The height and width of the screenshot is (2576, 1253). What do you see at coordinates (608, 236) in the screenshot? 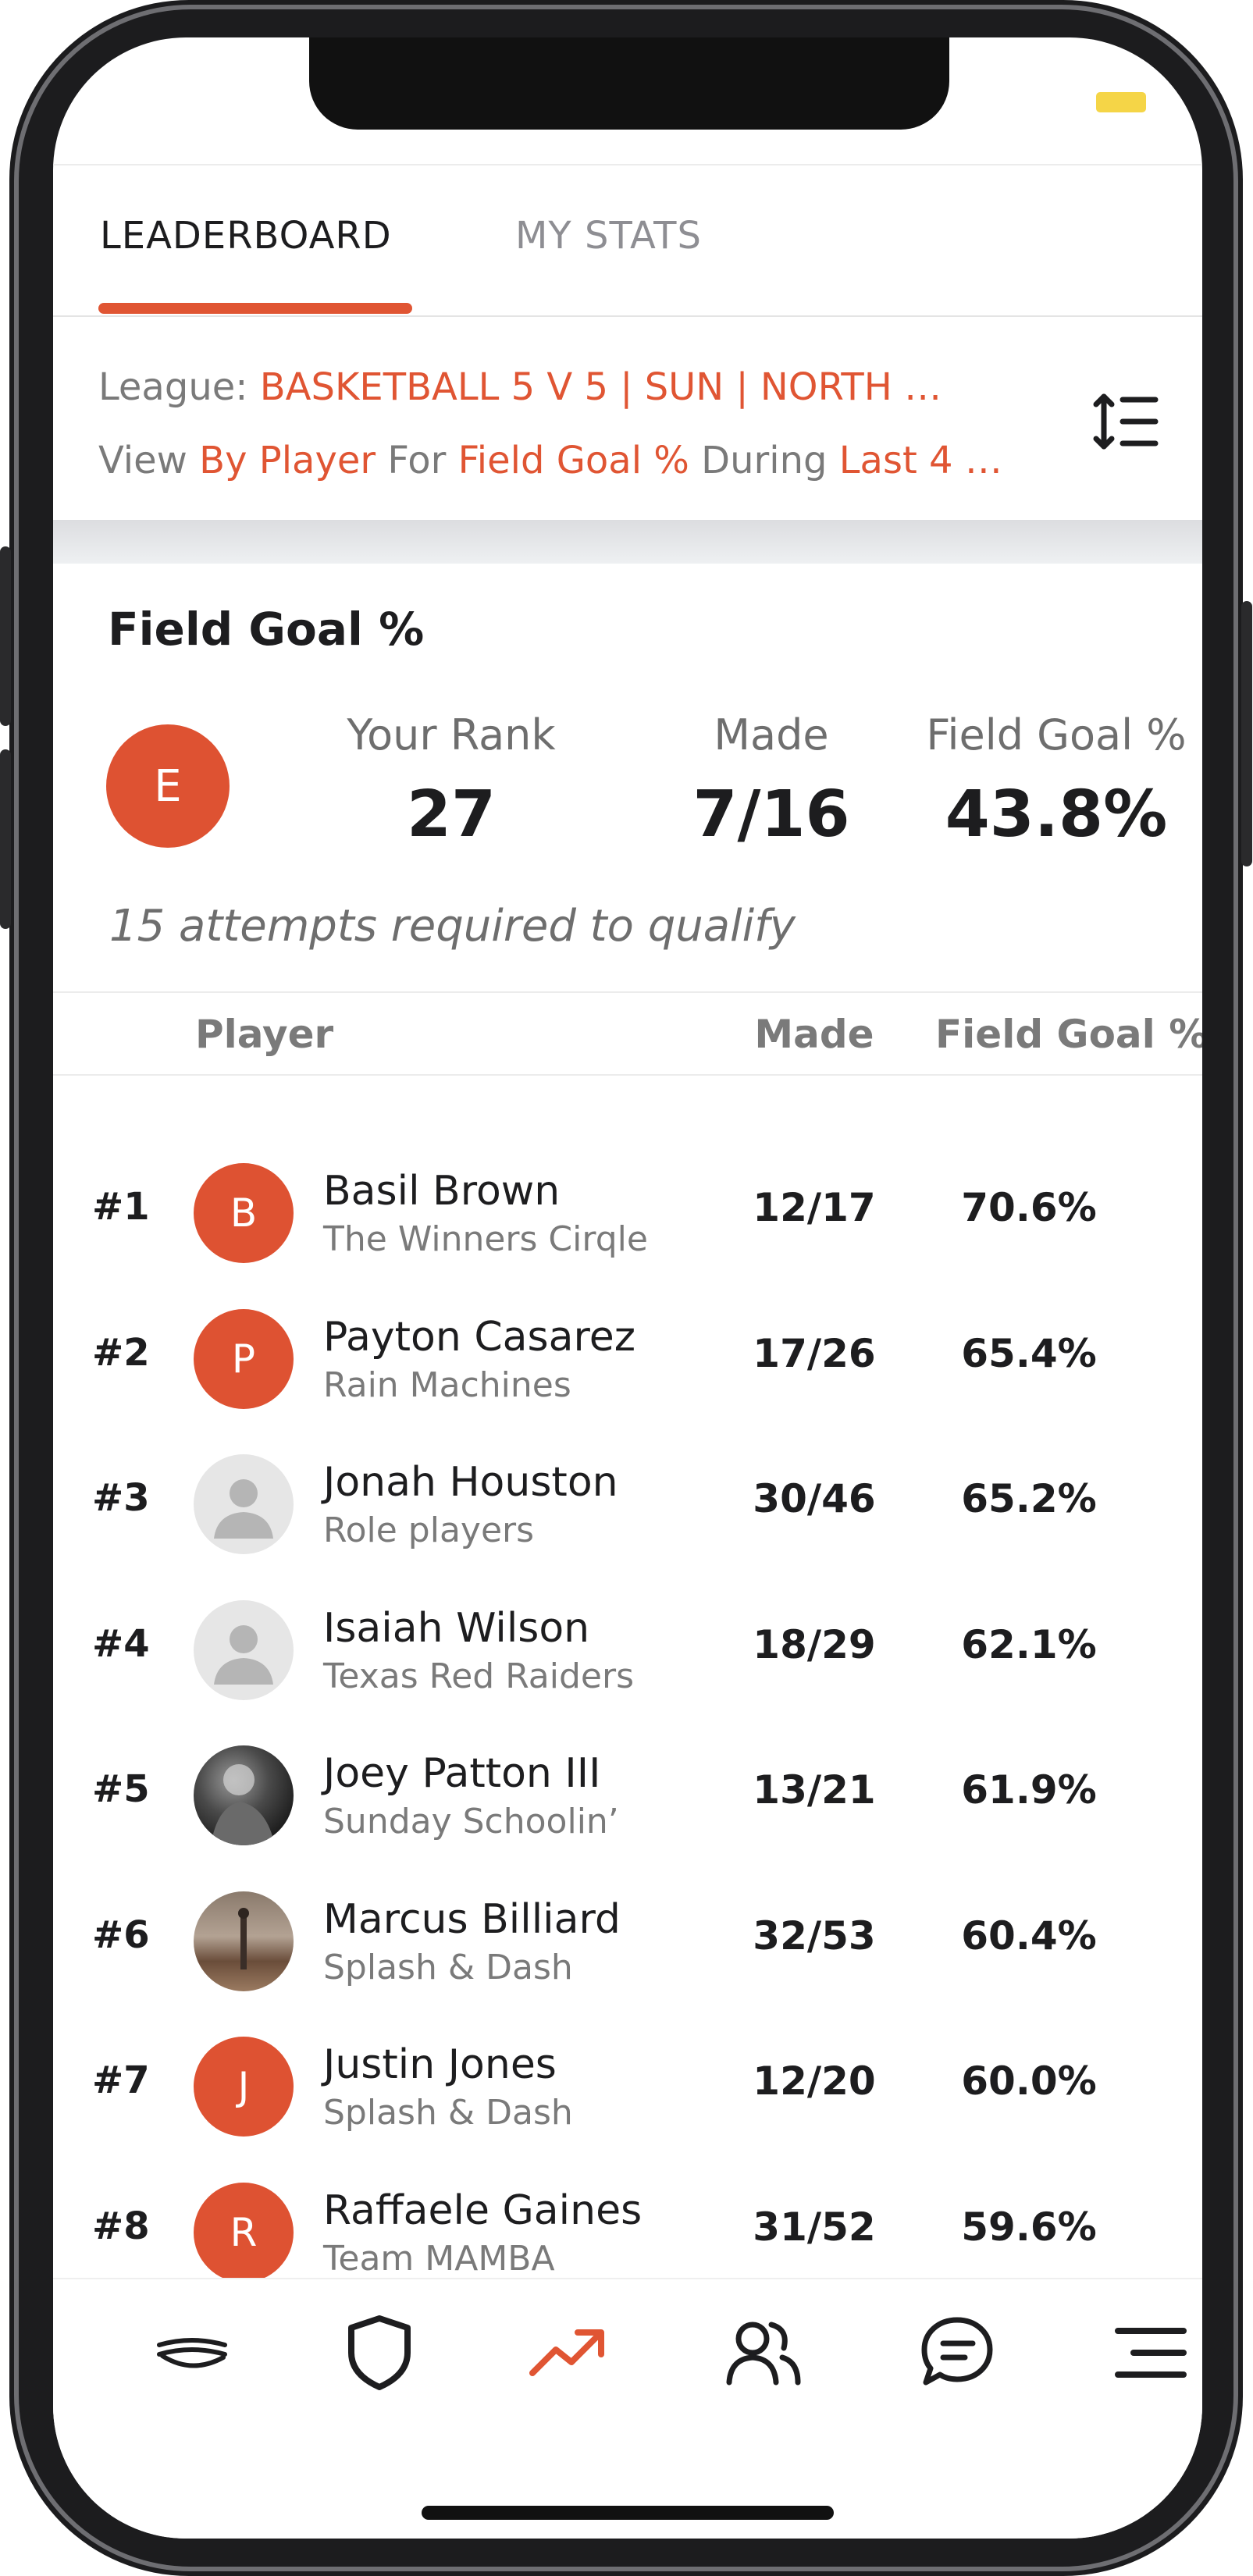
I see `tab-my-stats: MY STATS` at bounding box center [608, 236].